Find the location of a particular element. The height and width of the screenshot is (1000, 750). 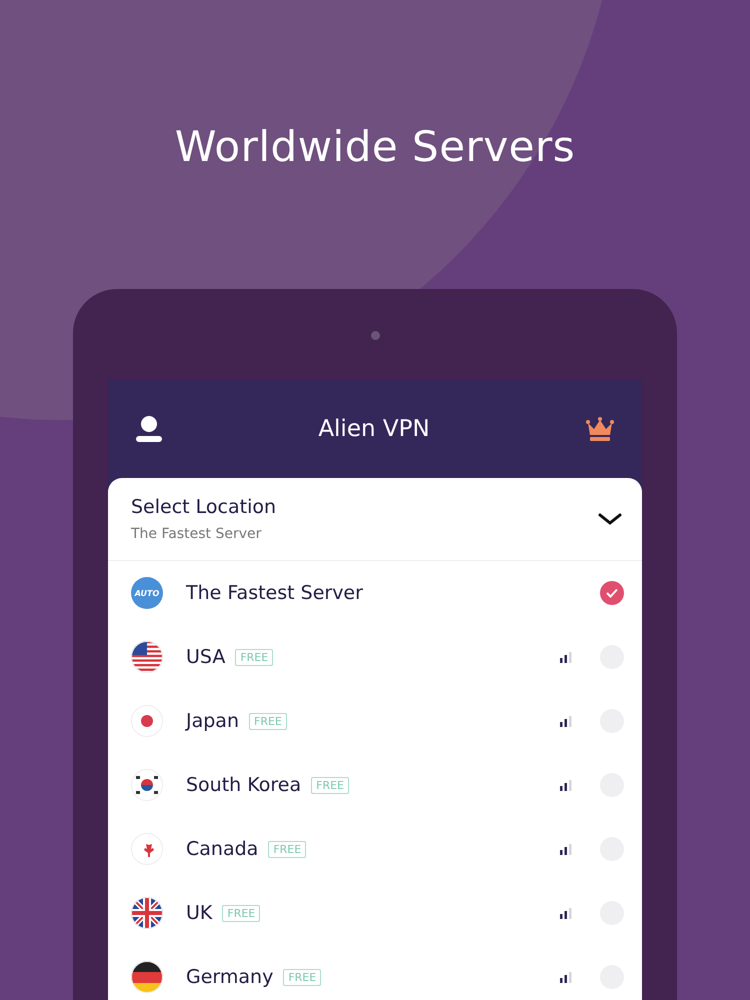

camera-dot is located at coordinates (375, 335).